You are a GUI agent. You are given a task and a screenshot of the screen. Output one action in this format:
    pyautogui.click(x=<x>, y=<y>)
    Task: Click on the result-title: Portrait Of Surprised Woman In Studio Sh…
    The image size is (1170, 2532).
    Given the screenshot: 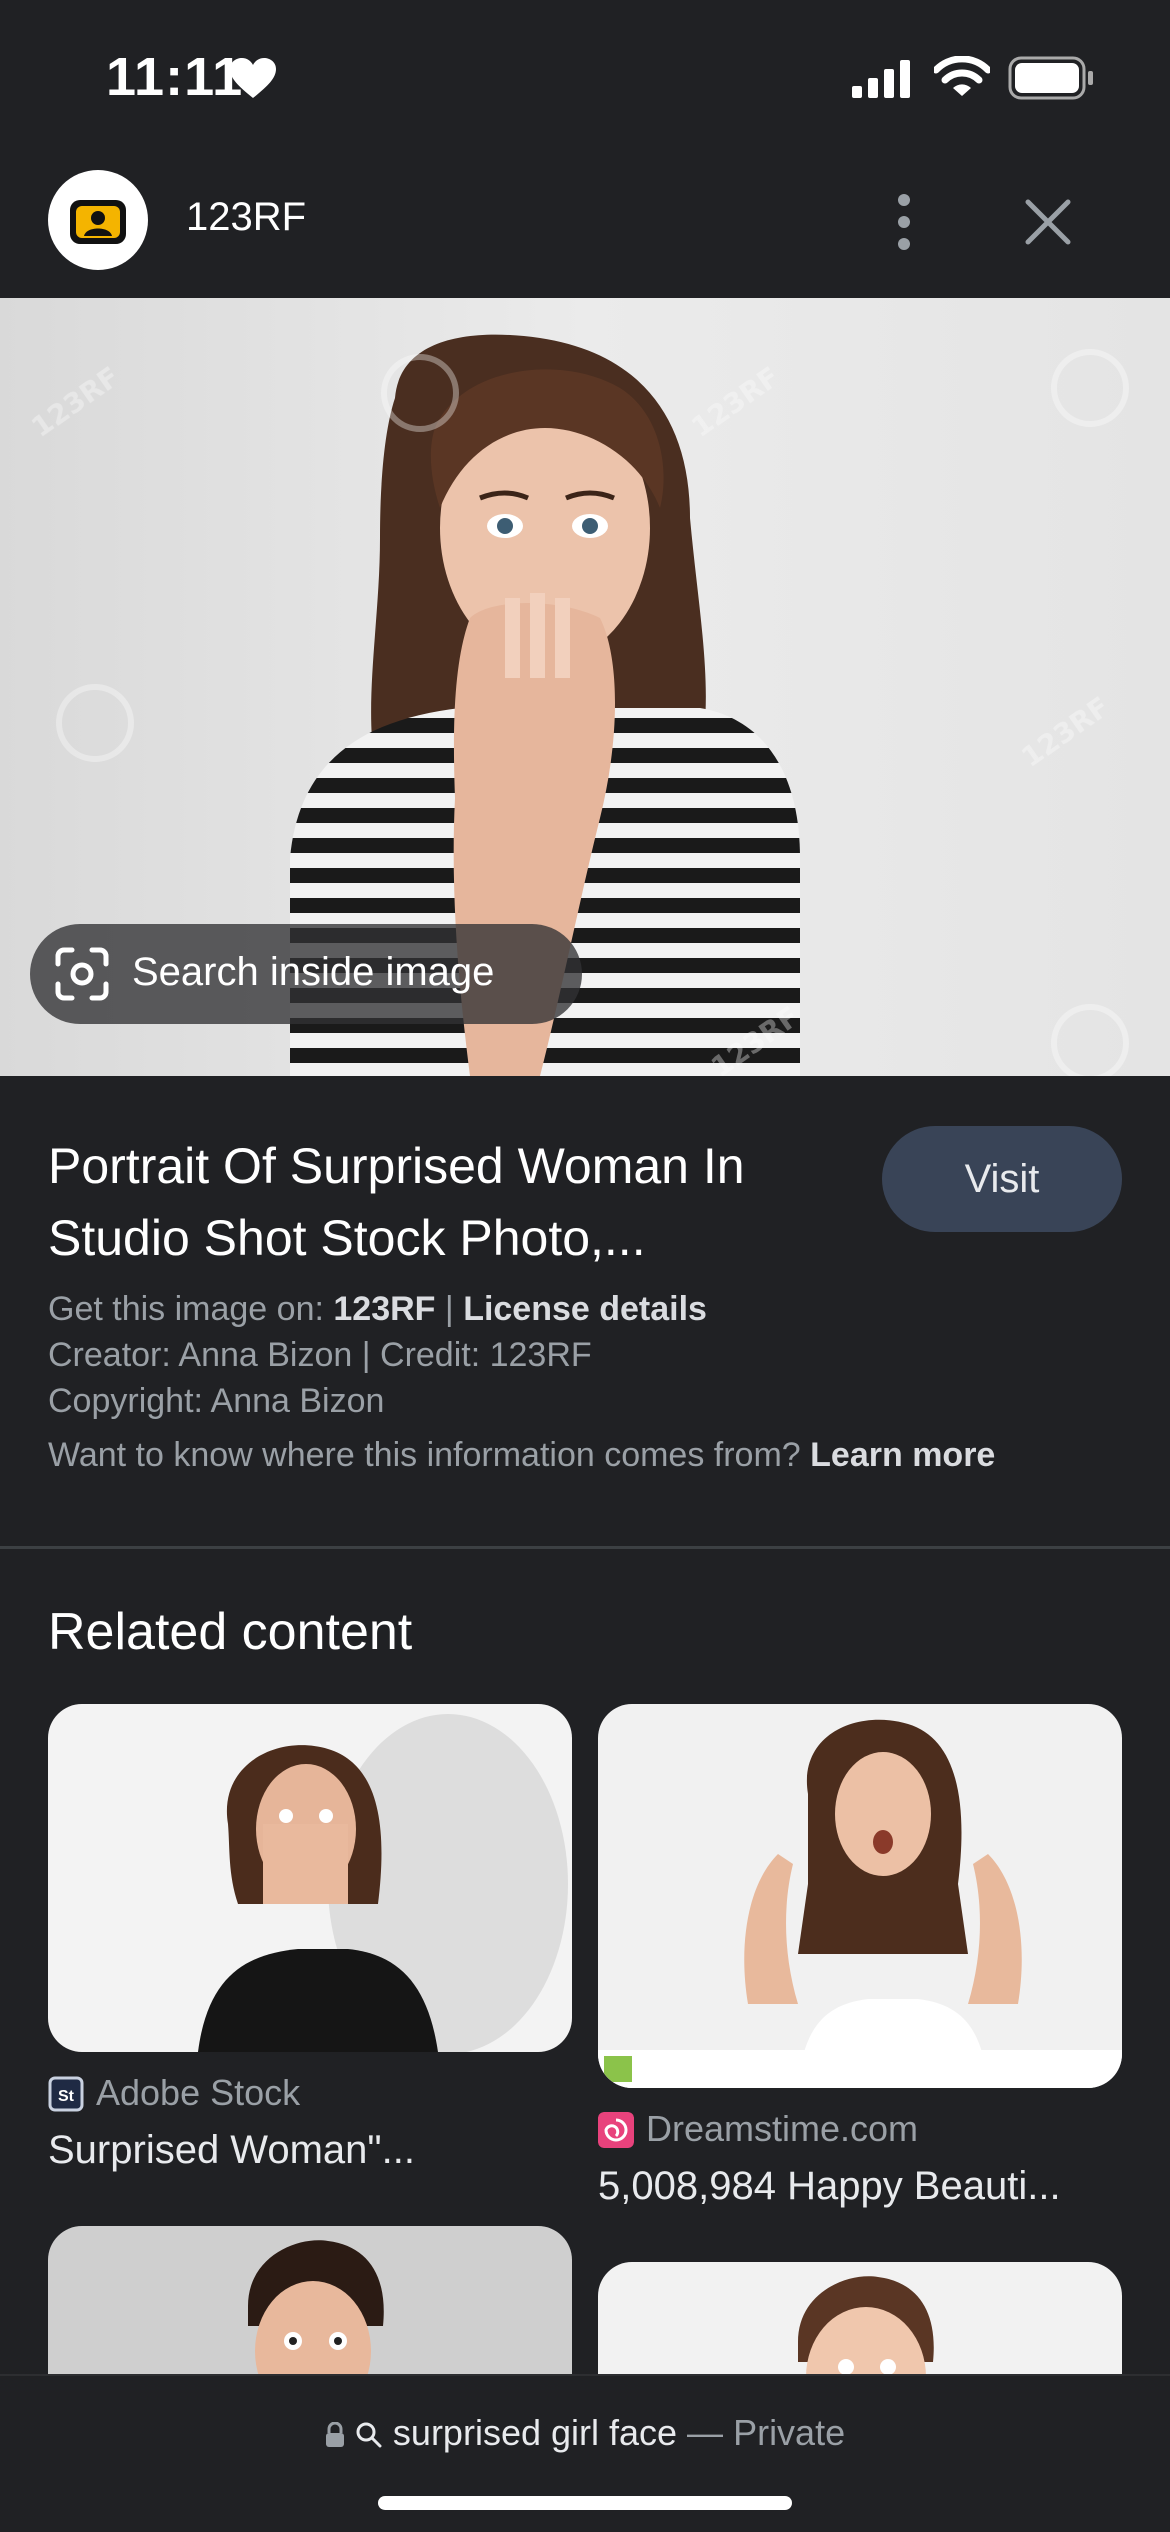 What is the action you would take?
    pyautogui.click(x=453, y=1202)
    